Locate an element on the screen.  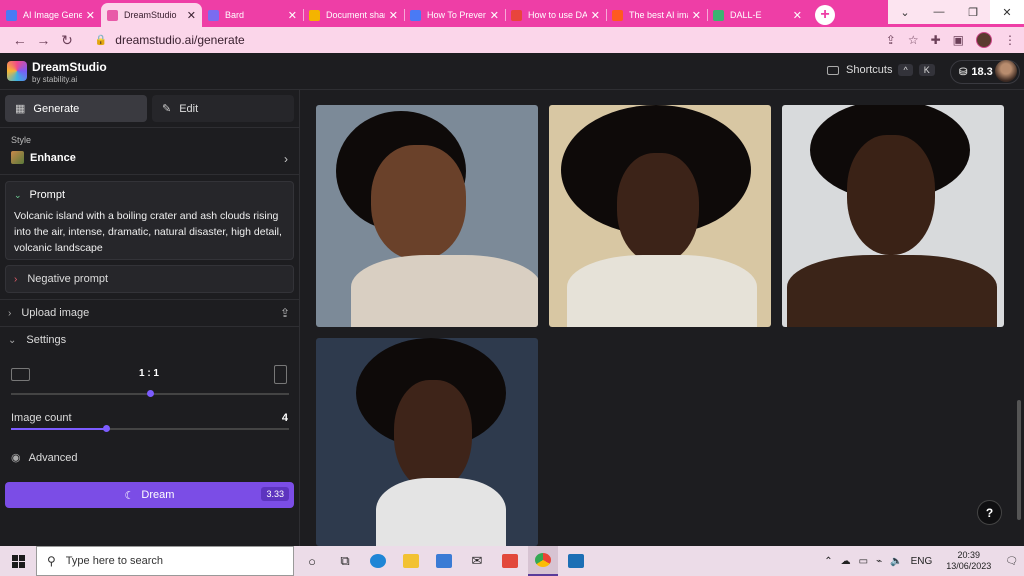
tray-chevron-up-icon: ⌃ is located at coordinates (828, 561).